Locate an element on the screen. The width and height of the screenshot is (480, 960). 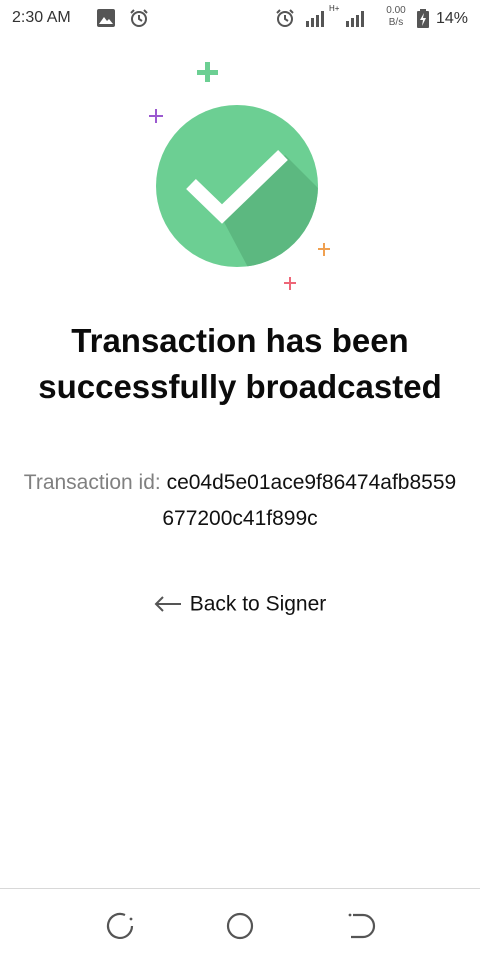
arrow-left-icon is located at coordinates (167, 604).